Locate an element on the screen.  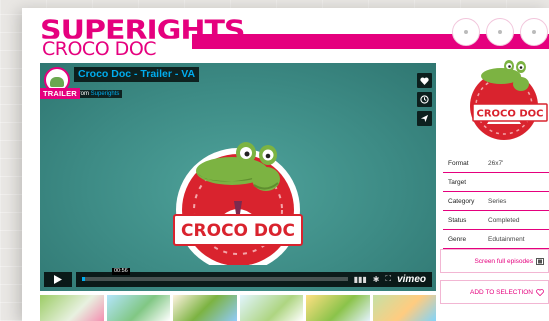
detail-value: 26x7' is located at coordinates (496, 163).